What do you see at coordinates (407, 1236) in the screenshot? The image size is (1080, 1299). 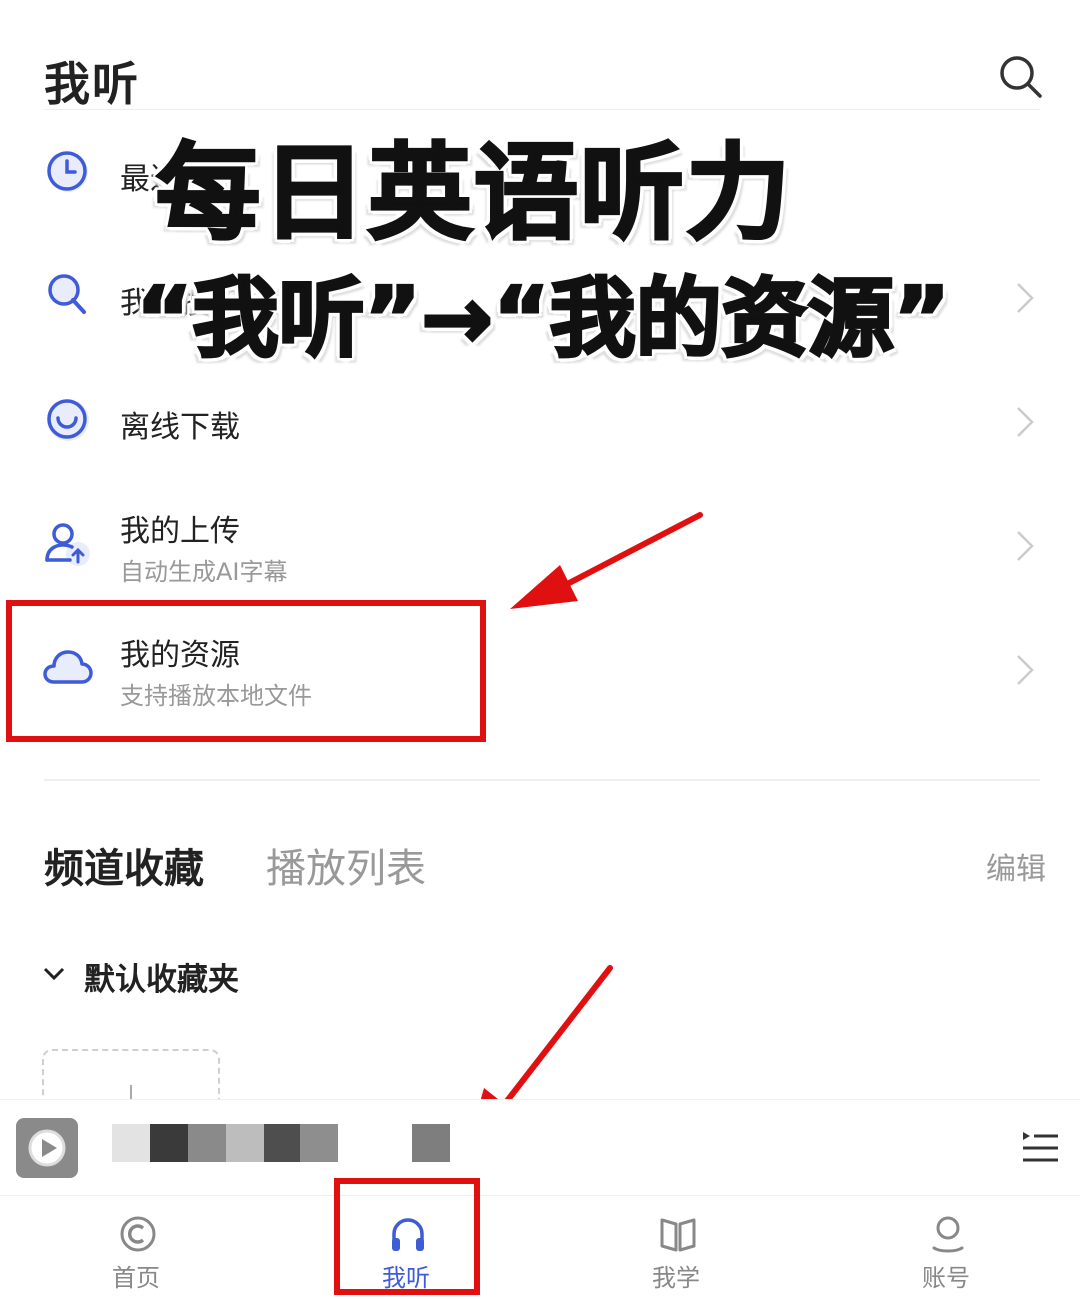 I see `highlight-box-listen-tab` at bounding box center [407, 1236].